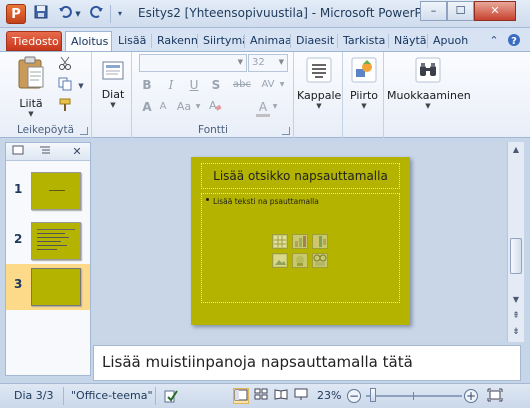 This screenshot has width=530, height=408. I want to click on slide-sorter-view-icon, so click(261, 396).